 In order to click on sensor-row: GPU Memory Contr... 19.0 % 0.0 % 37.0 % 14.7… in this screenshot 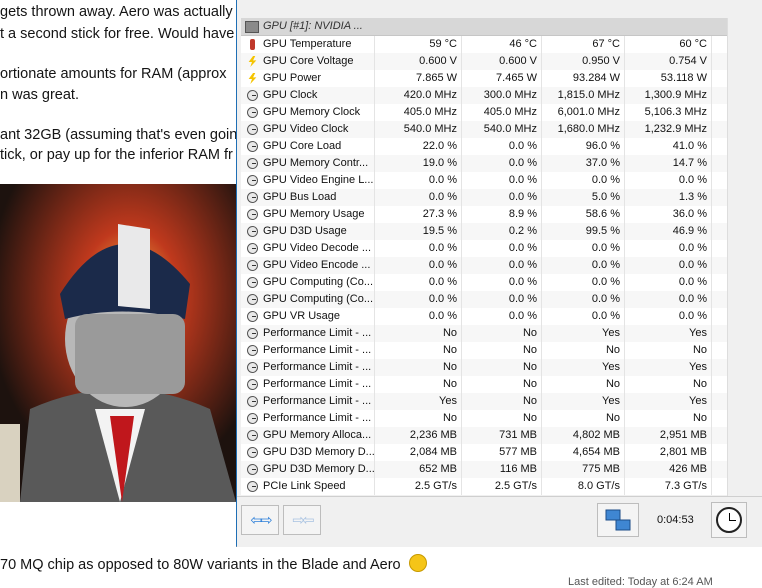, I will do `click(484, 163)`.